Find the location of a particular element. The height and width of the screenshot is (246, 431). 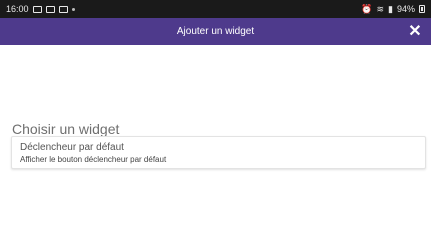

cast-icon is located at coordinates (50, 9).